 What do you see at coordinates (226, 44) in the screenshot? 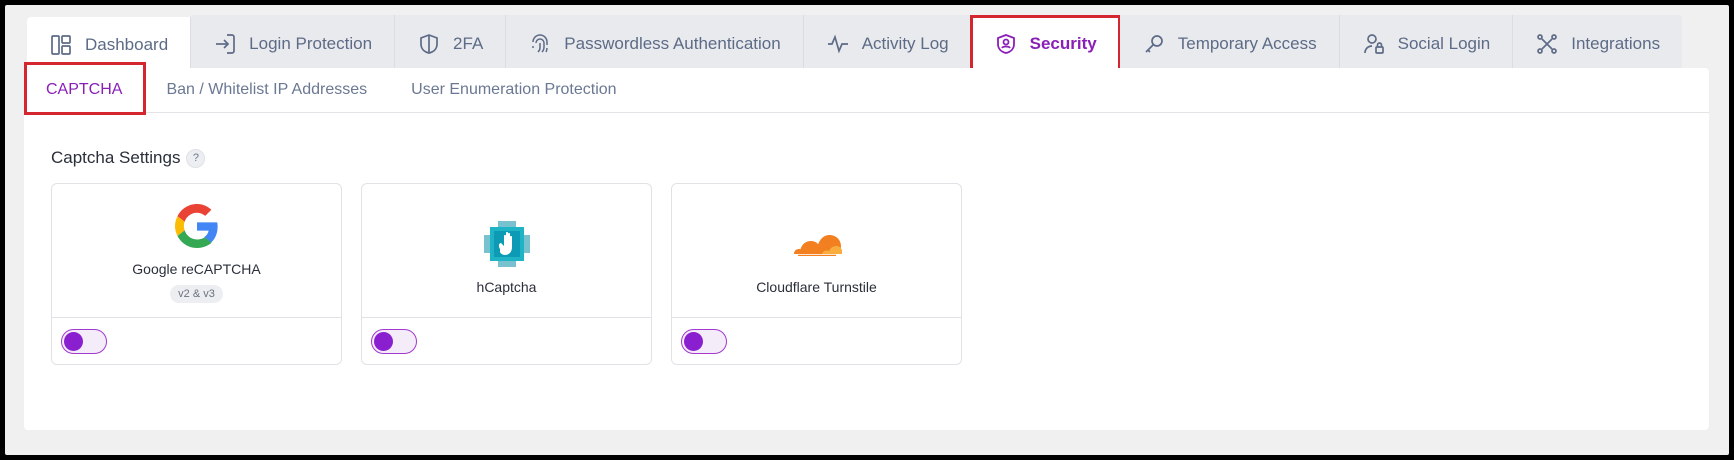
I see `login-icon` at bounding box center [226, 44].